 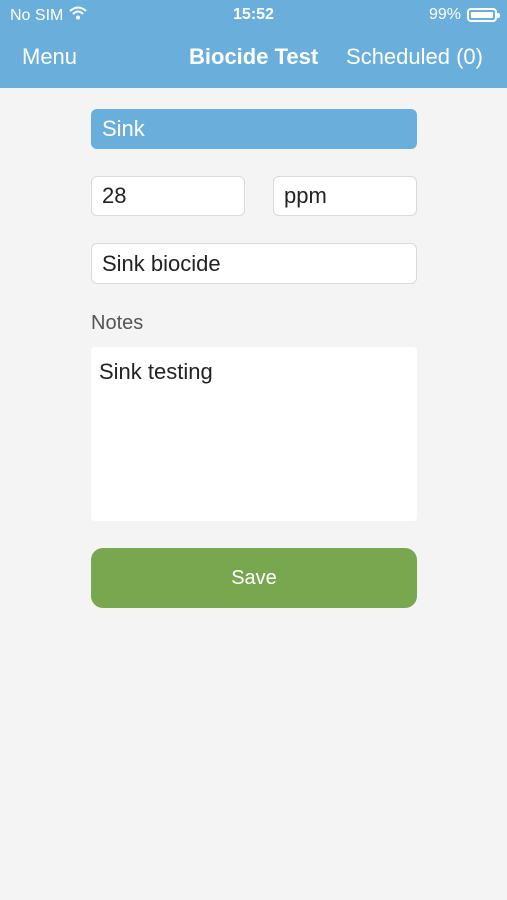 I want to click on value-text: 28, so click(x=114, y=195).